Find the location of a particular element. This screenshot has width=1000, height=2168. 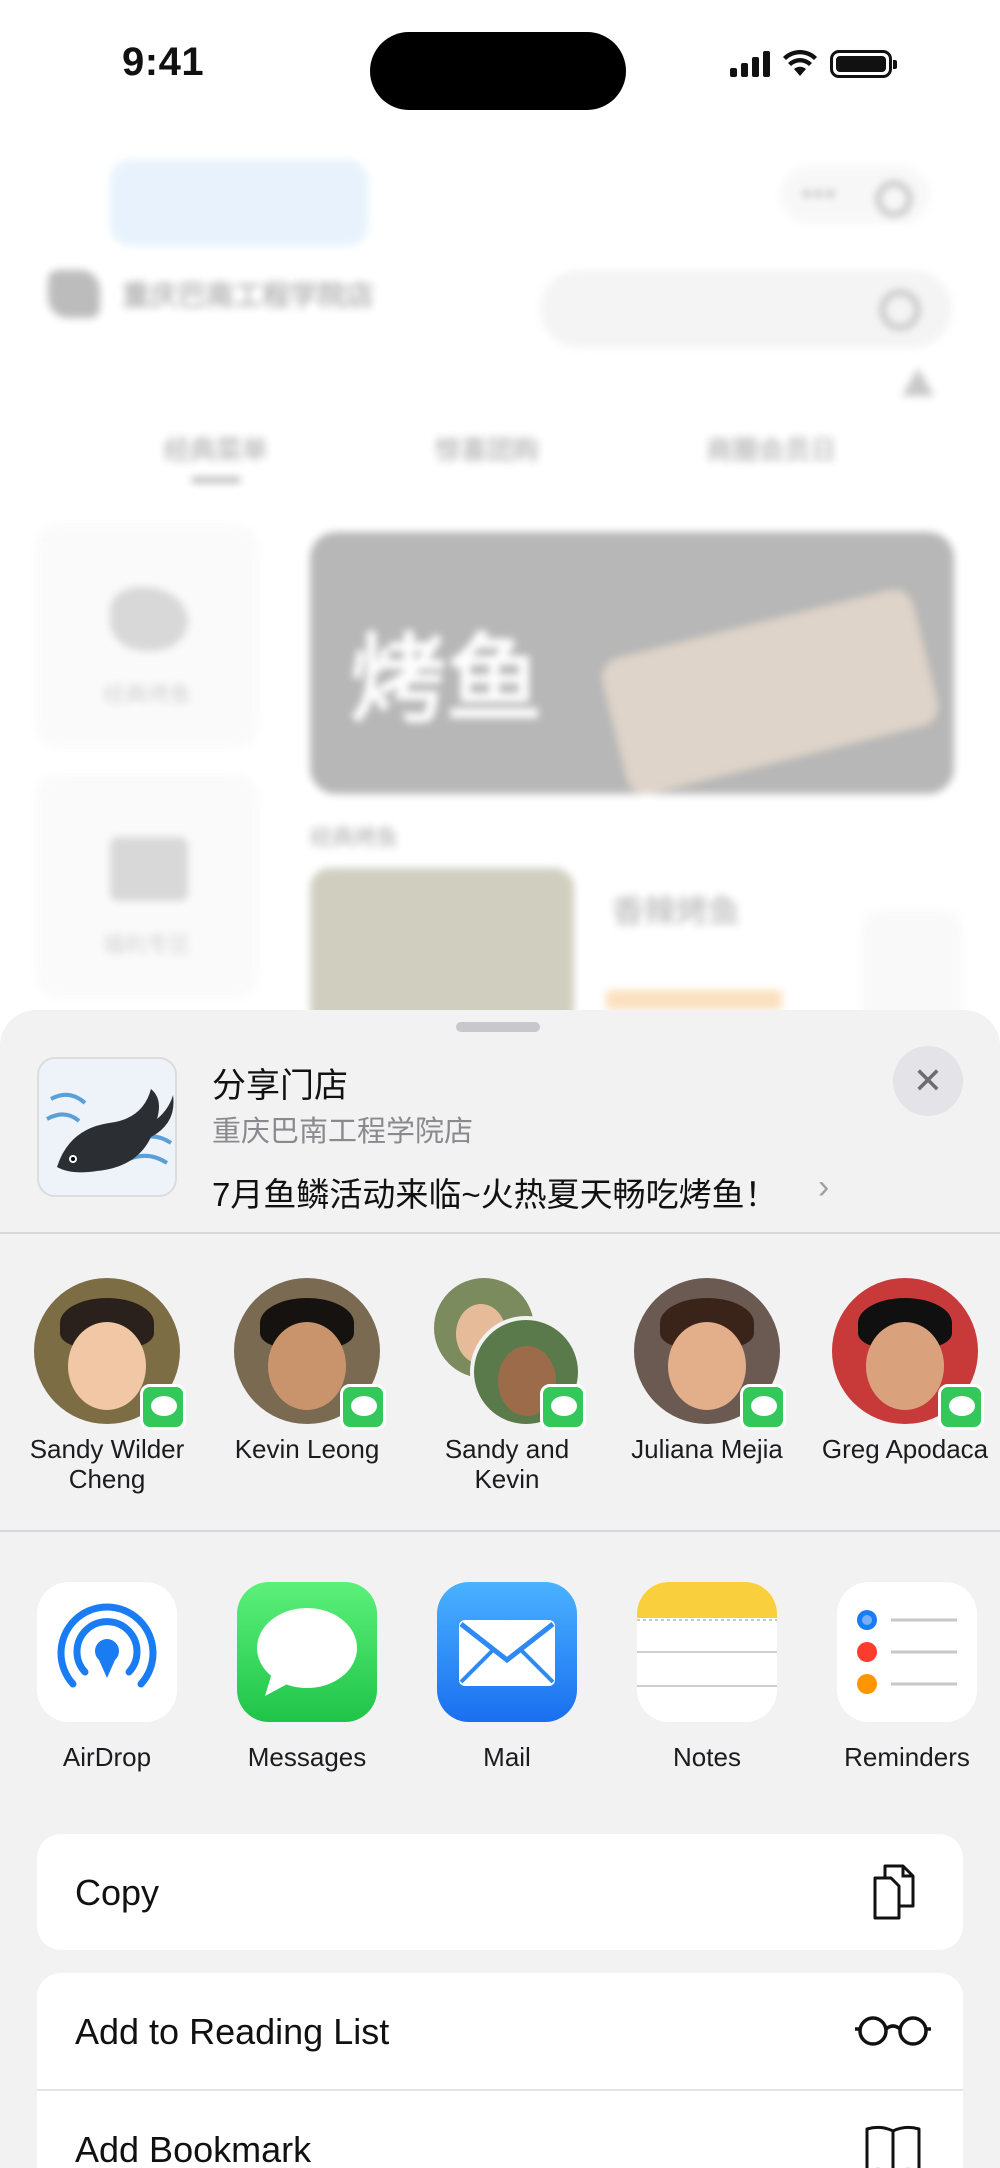

app-notes: Notes is located at coordinates (707, 1677).